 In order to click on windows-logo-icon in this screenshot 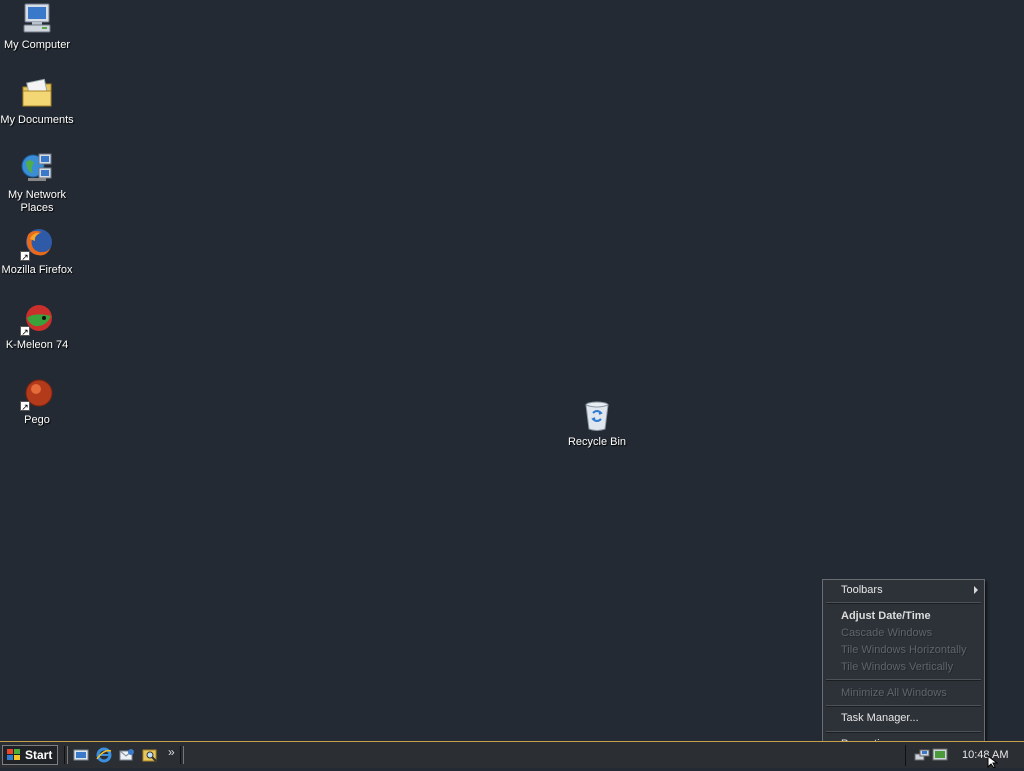, I will do `click(14, 755)`.